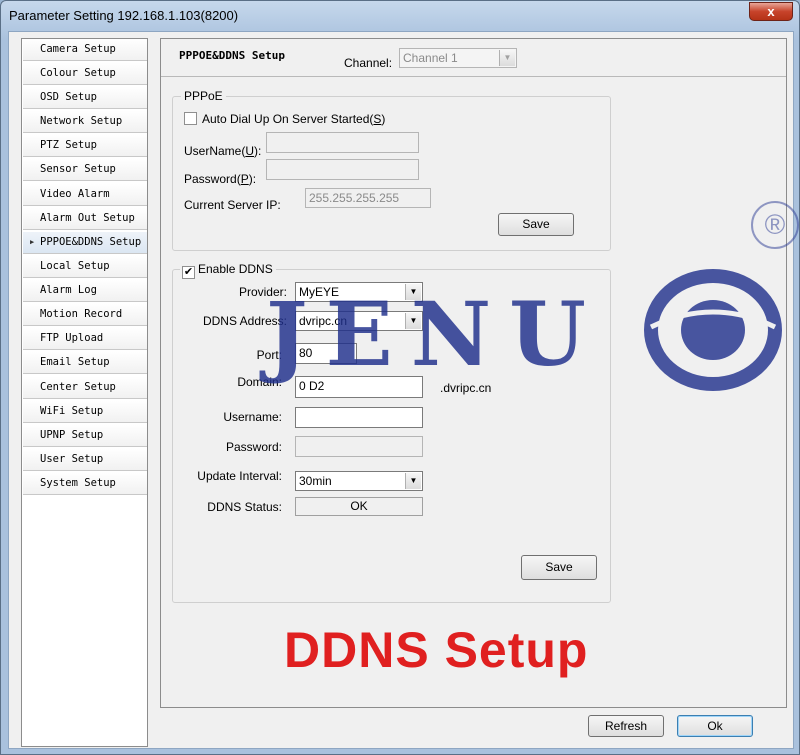 This screenshot has width=800, height=755. I want to click on sidebar-item-label: Center Setup, so click(78, 387).